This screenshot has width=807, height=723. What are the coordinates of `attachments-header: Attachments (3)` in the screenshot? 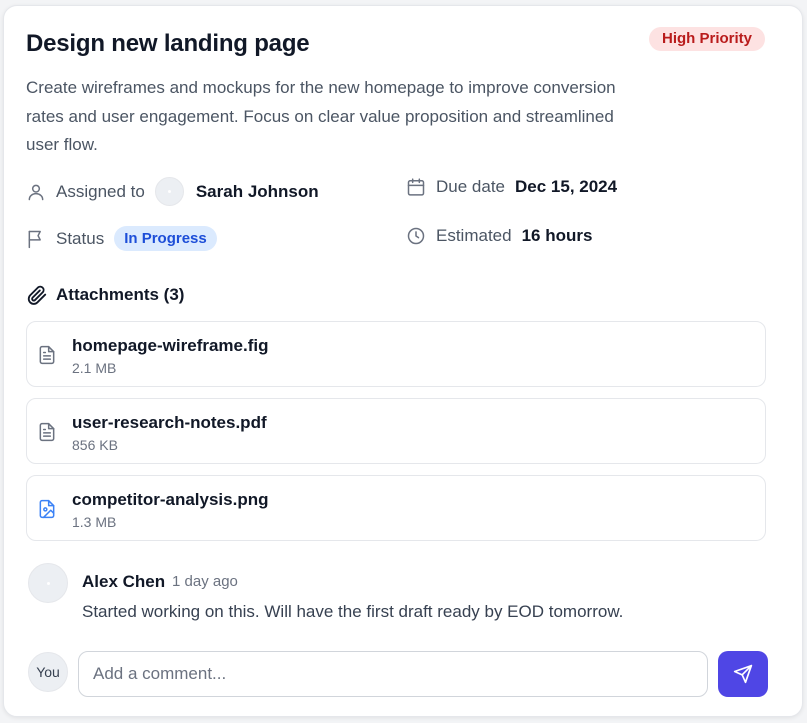 It's located at (105, 295).